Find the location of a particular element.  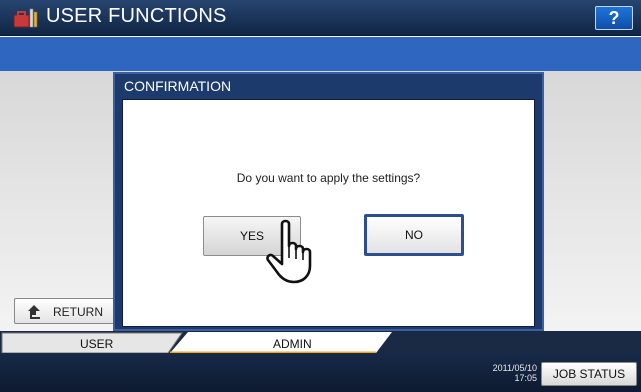

return-arrow-icon is located at coordinates (34, 312).